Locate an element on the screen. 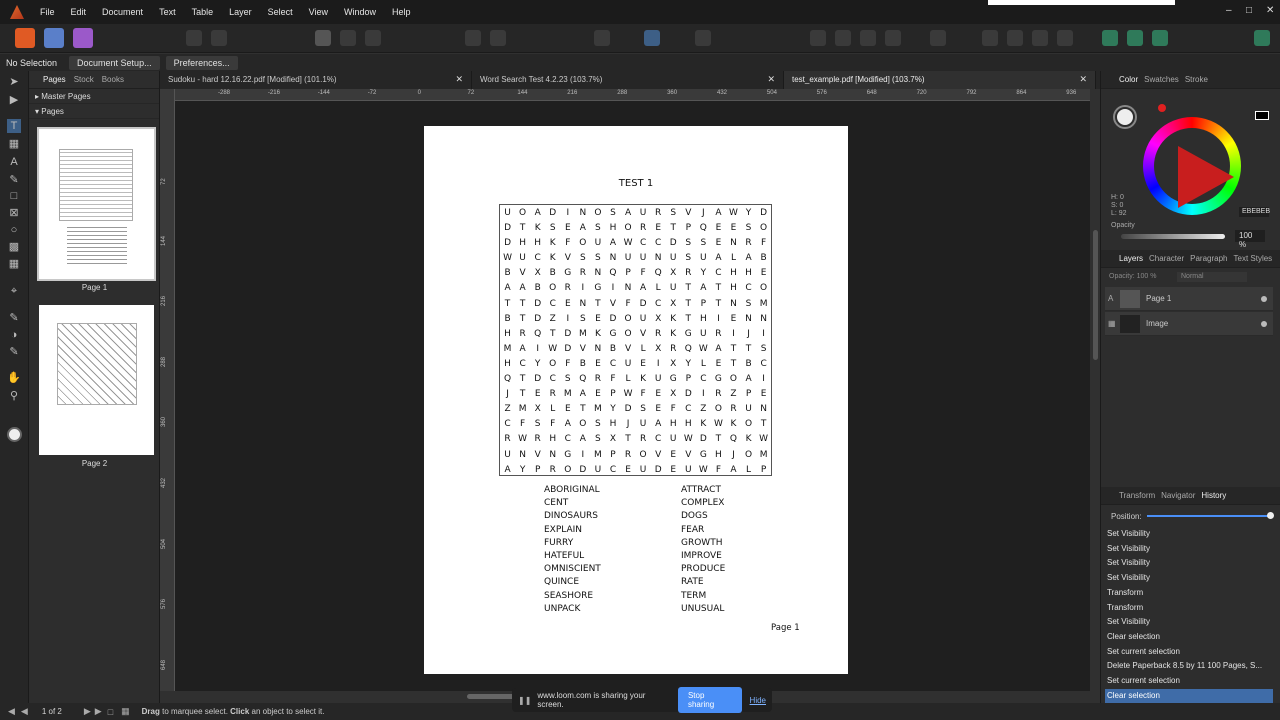 The width and height of the screenshot is (1280, 720). artistic-text-tool-icon: A is located at coordinates (14, 162).